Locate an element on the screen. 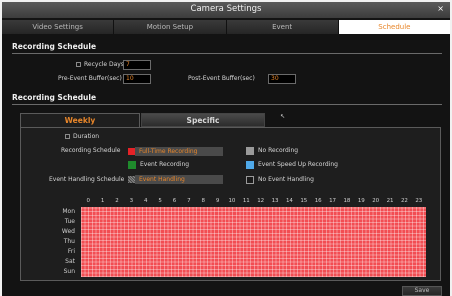 The image size is (452, 296). recording-section-title: Recording Schedule is located at coordinates (54, 46).